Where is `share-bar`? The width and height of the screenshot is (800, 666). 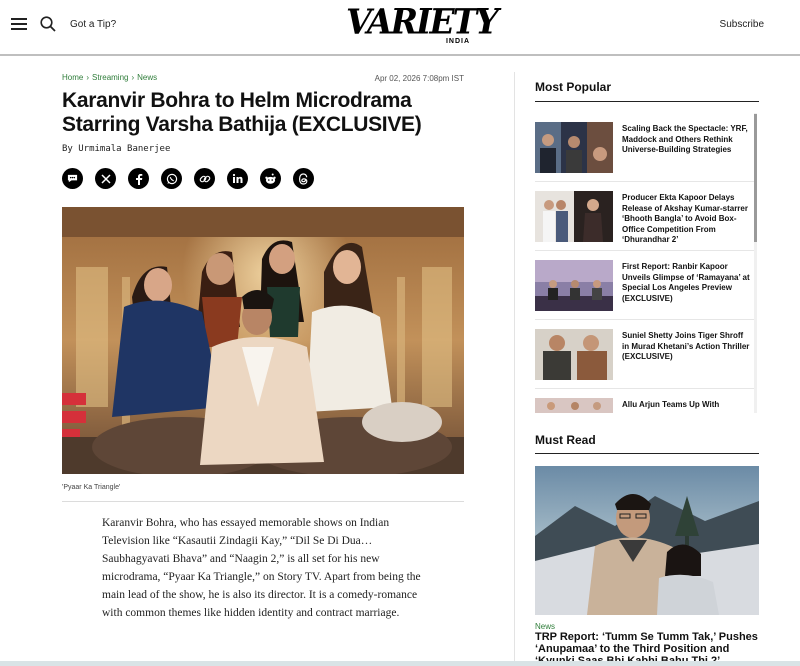
share-bar is located at coordinates (188, 178).